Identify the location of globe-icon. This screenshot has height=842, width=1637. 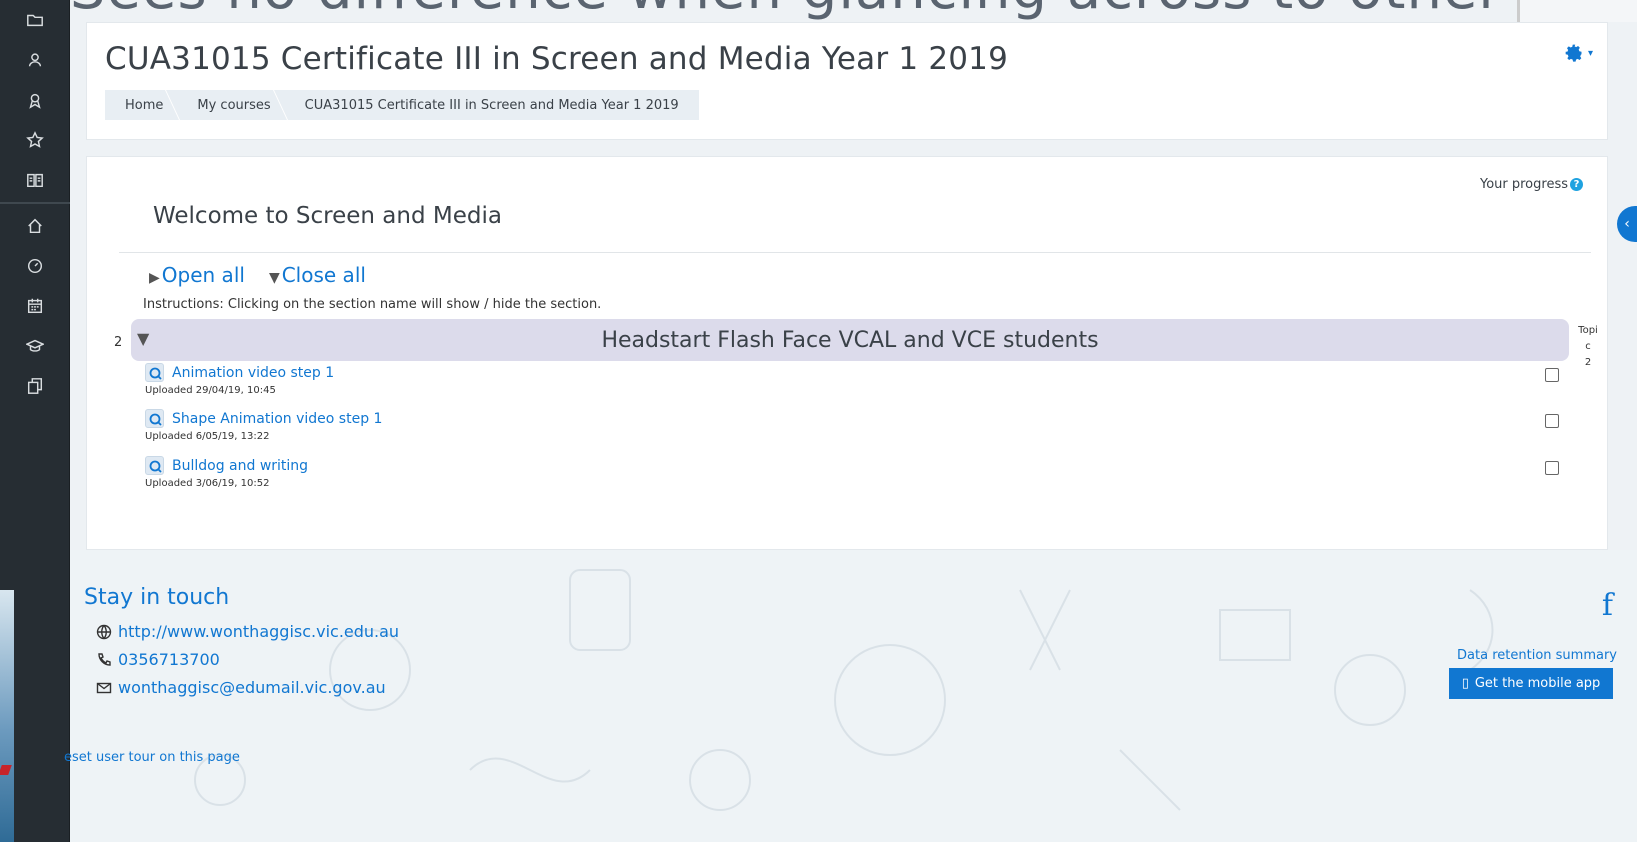
(104, 631).